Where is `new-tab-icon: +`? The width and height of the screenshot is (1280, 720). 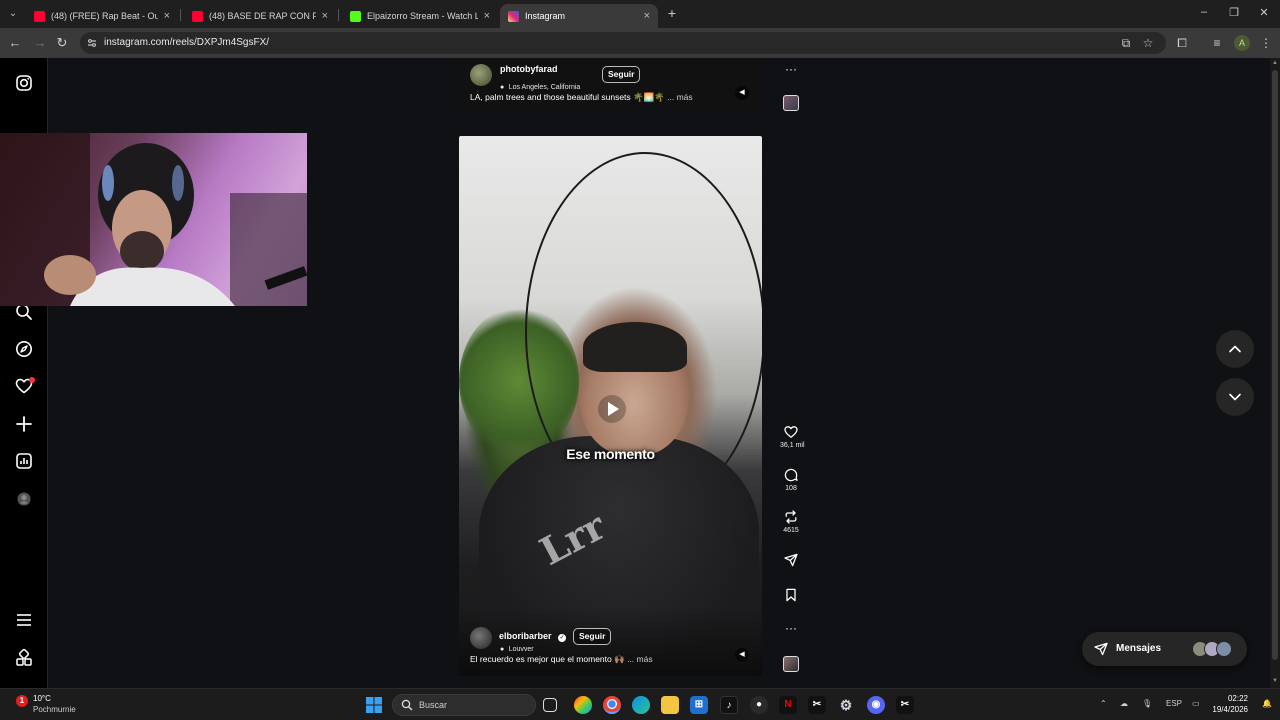 new-tab-icon: + is located at coordinates (672, 13).